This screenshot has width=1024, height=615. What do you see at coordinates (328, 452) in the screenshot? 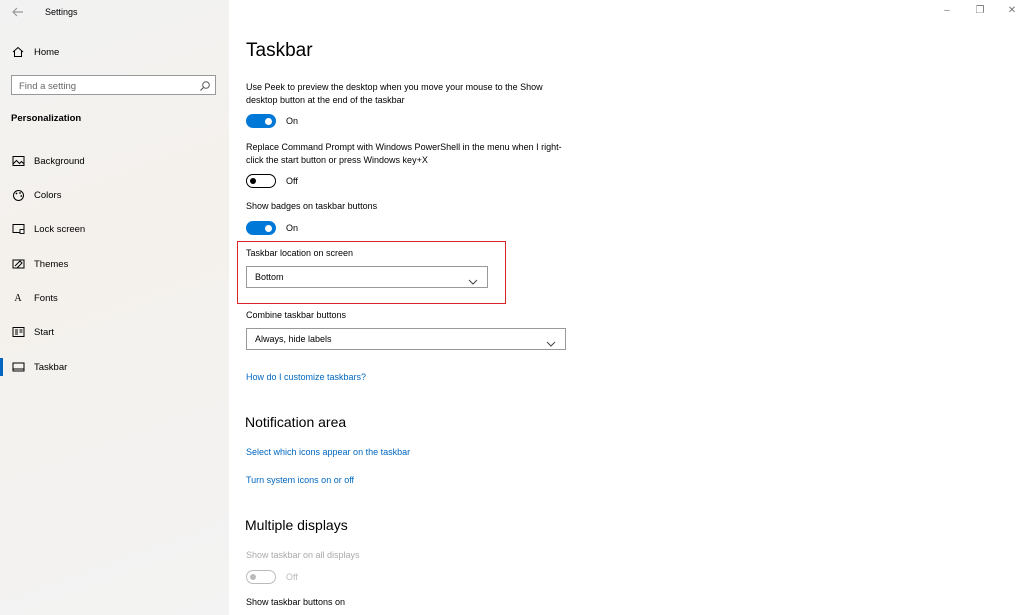
I see `select-icons-link: Select which icons appear on the taskbar` at bounding box center [328, 452].